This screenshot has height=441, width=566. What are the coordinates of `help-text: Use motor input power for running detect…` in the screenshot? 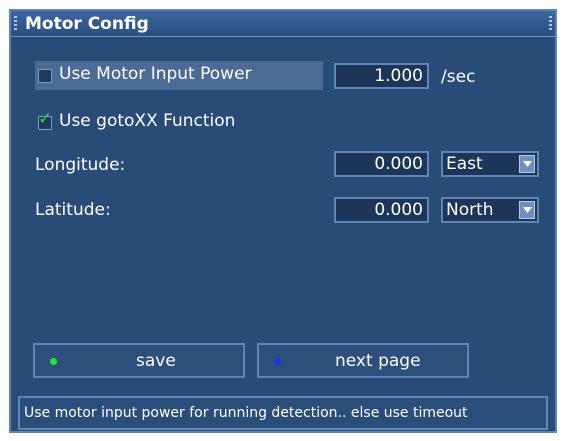 It's located at (246, 413).